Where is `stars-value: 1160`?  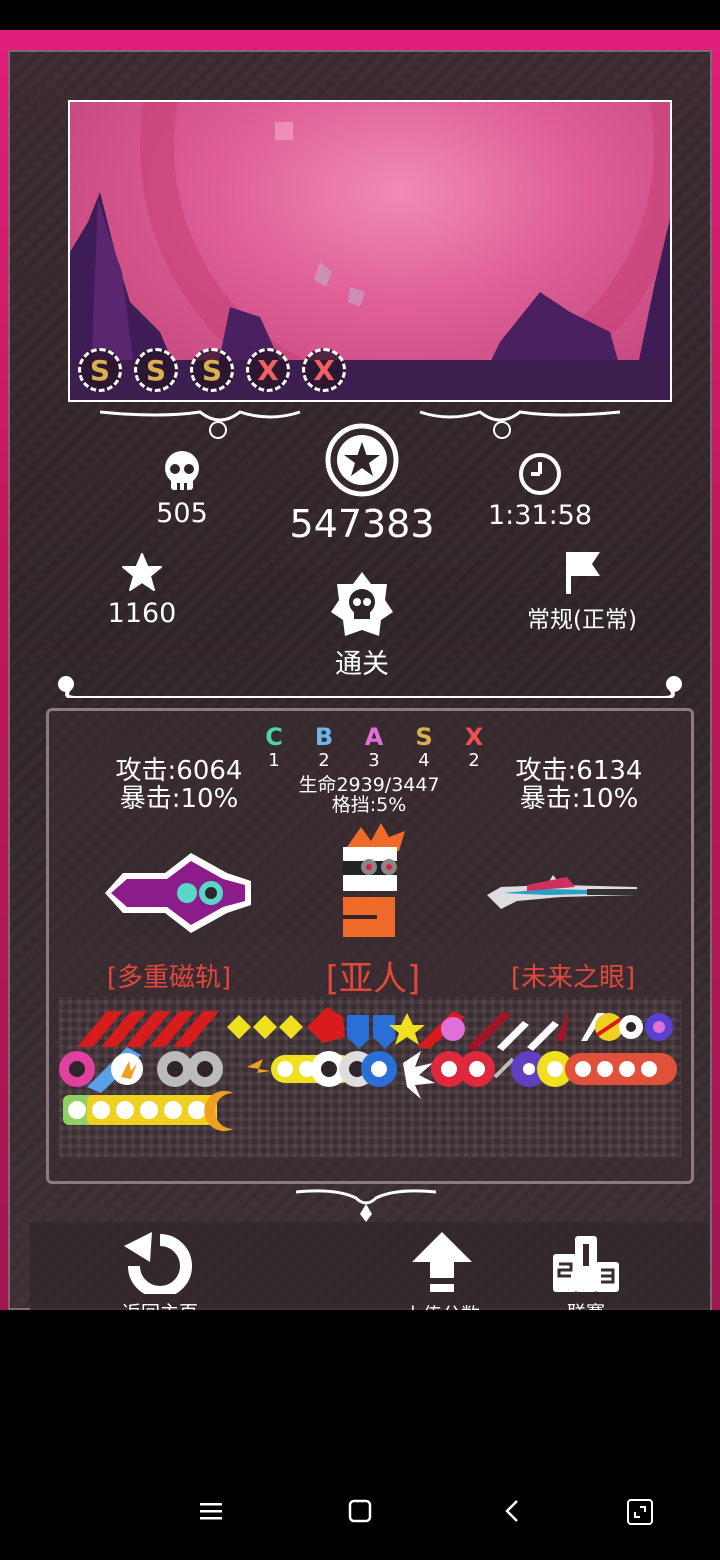 stars-value: 1160 is located at coordinates (142, 613).